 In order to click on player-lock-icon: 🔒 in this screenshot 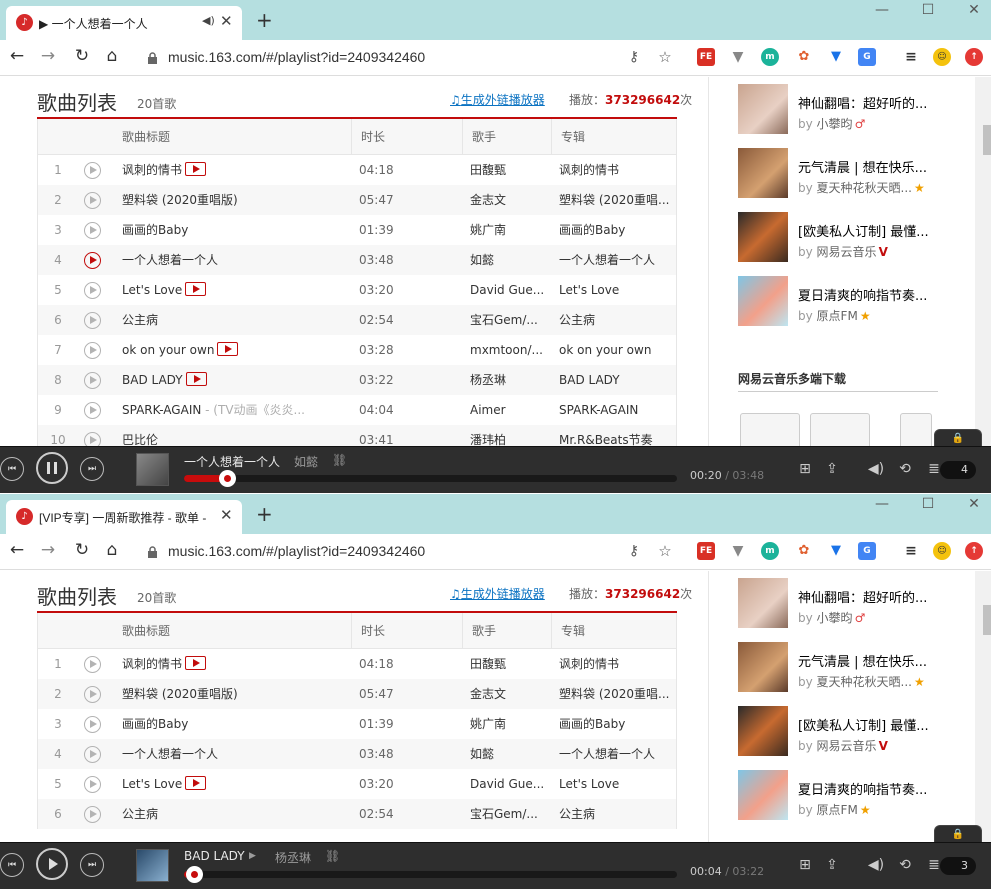, I will do `click(958, 834)`.